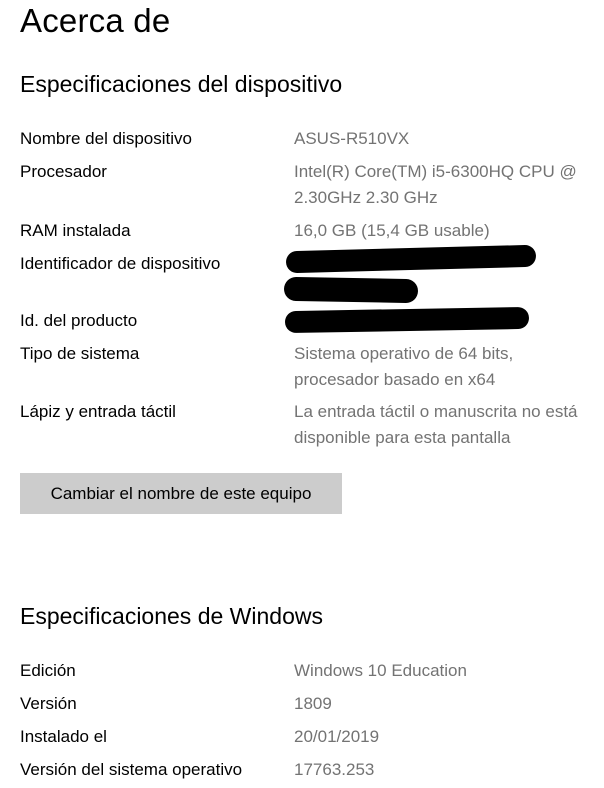  I want to click on page-title: Acerca de, so click(95, 20).